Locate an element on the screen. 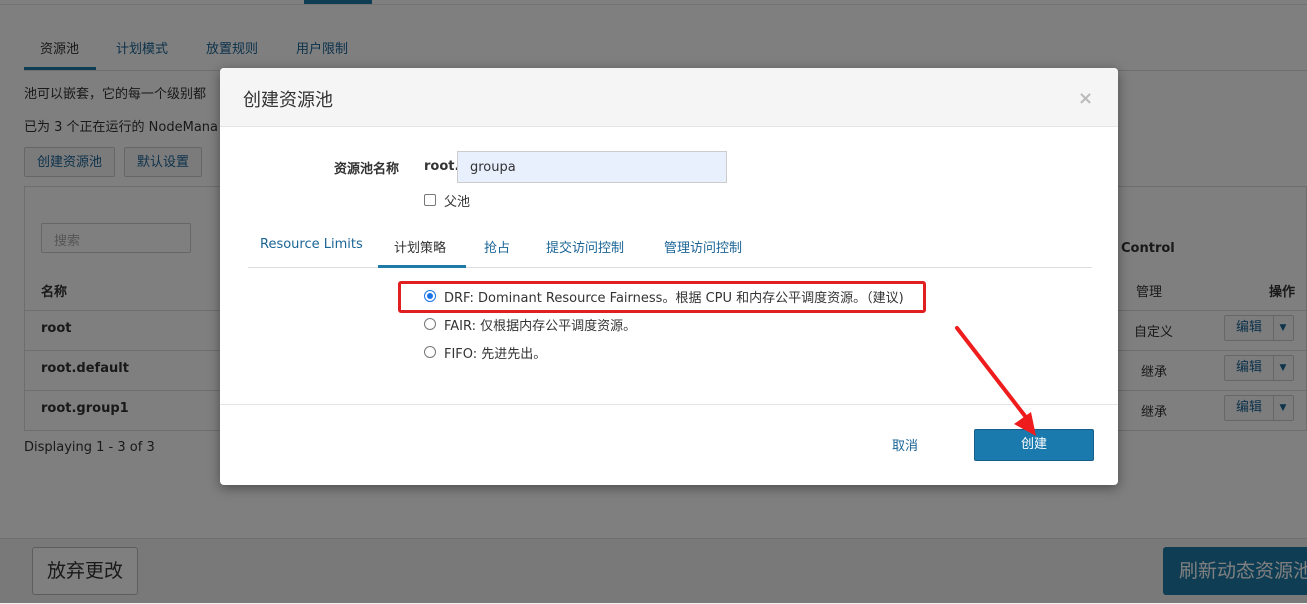 The height and width of the screenshot is (604, 1307). pool-name-label: 资源池名称 is located at coordinates (367, 169).